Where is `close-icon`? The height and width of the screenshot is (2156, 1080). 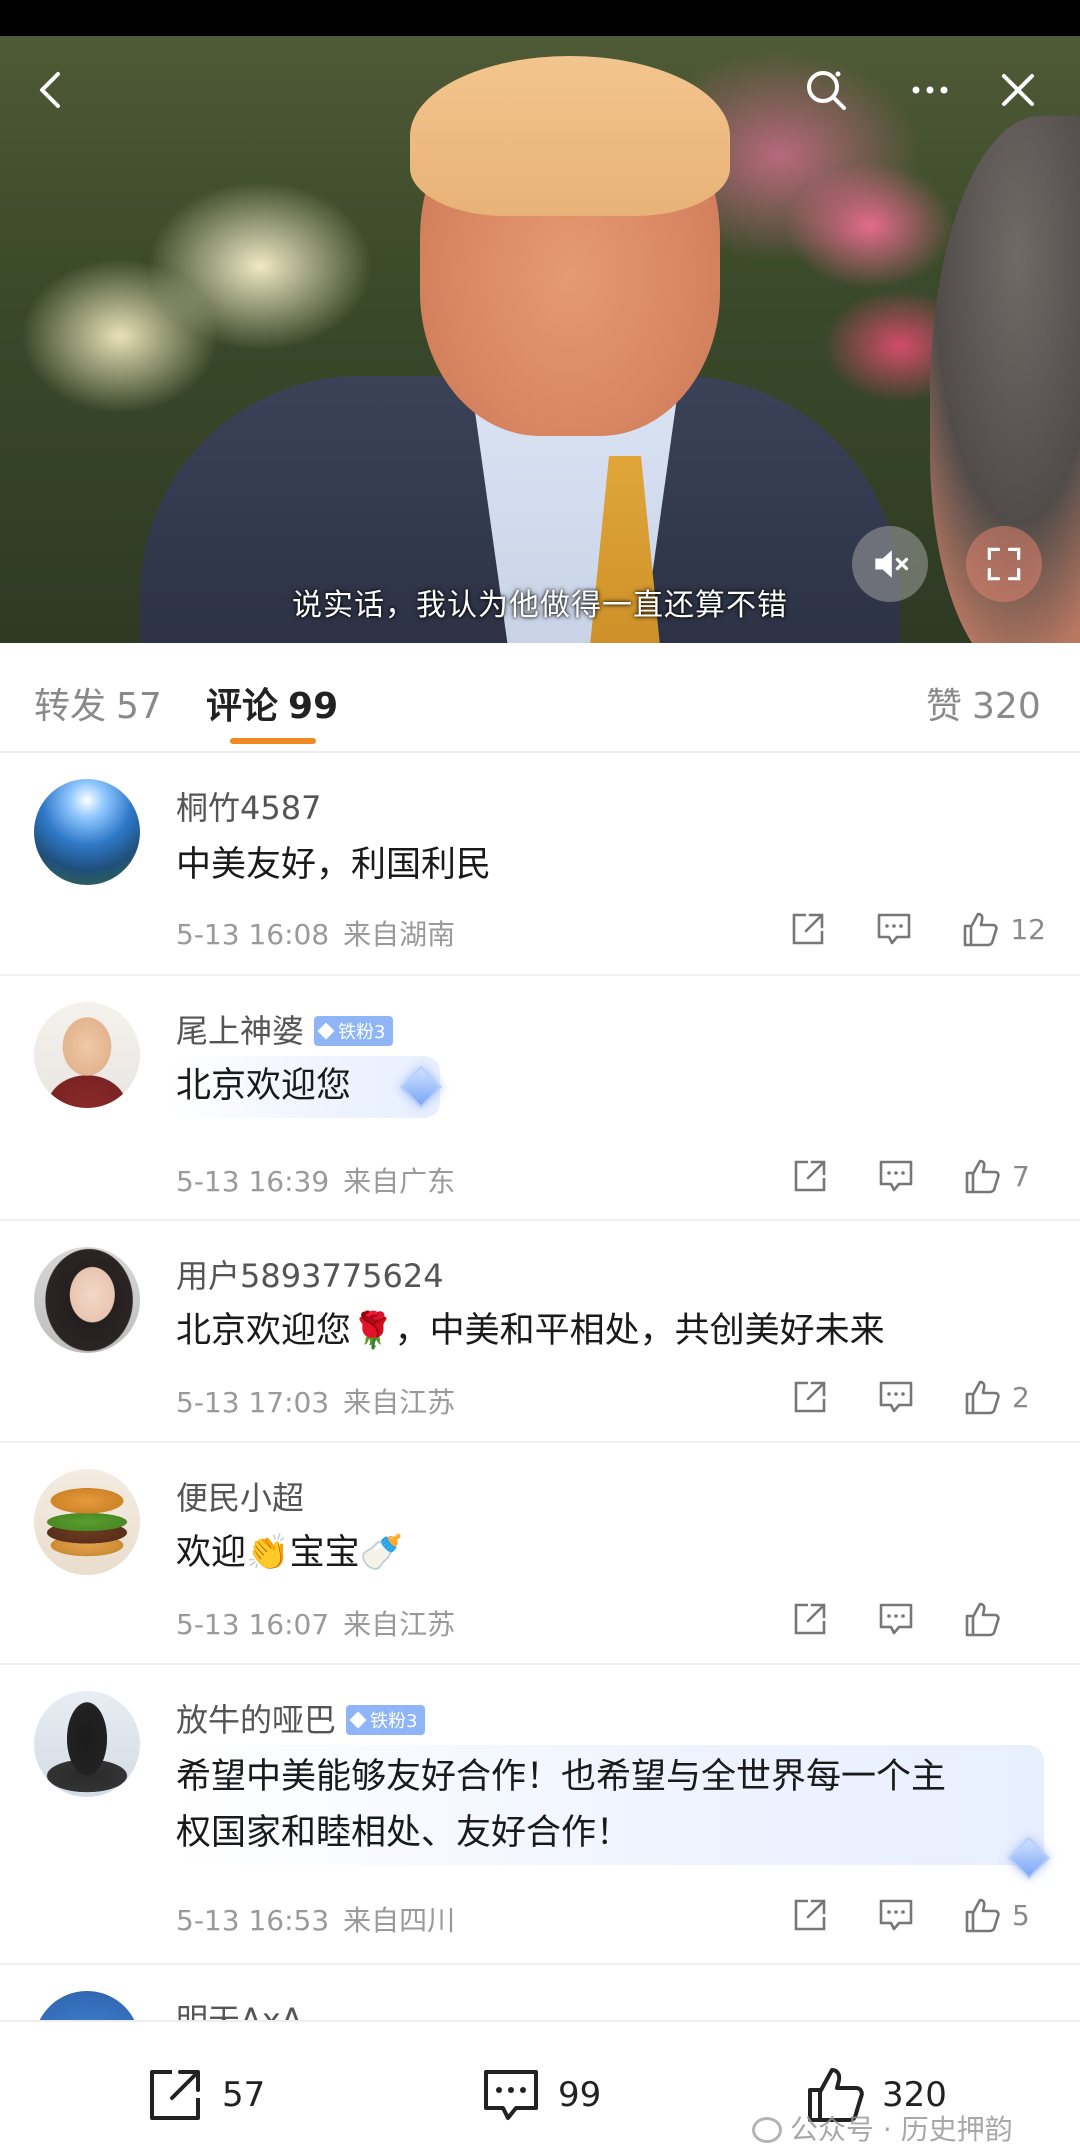 close-icon is located at coordinates (1018, 90).